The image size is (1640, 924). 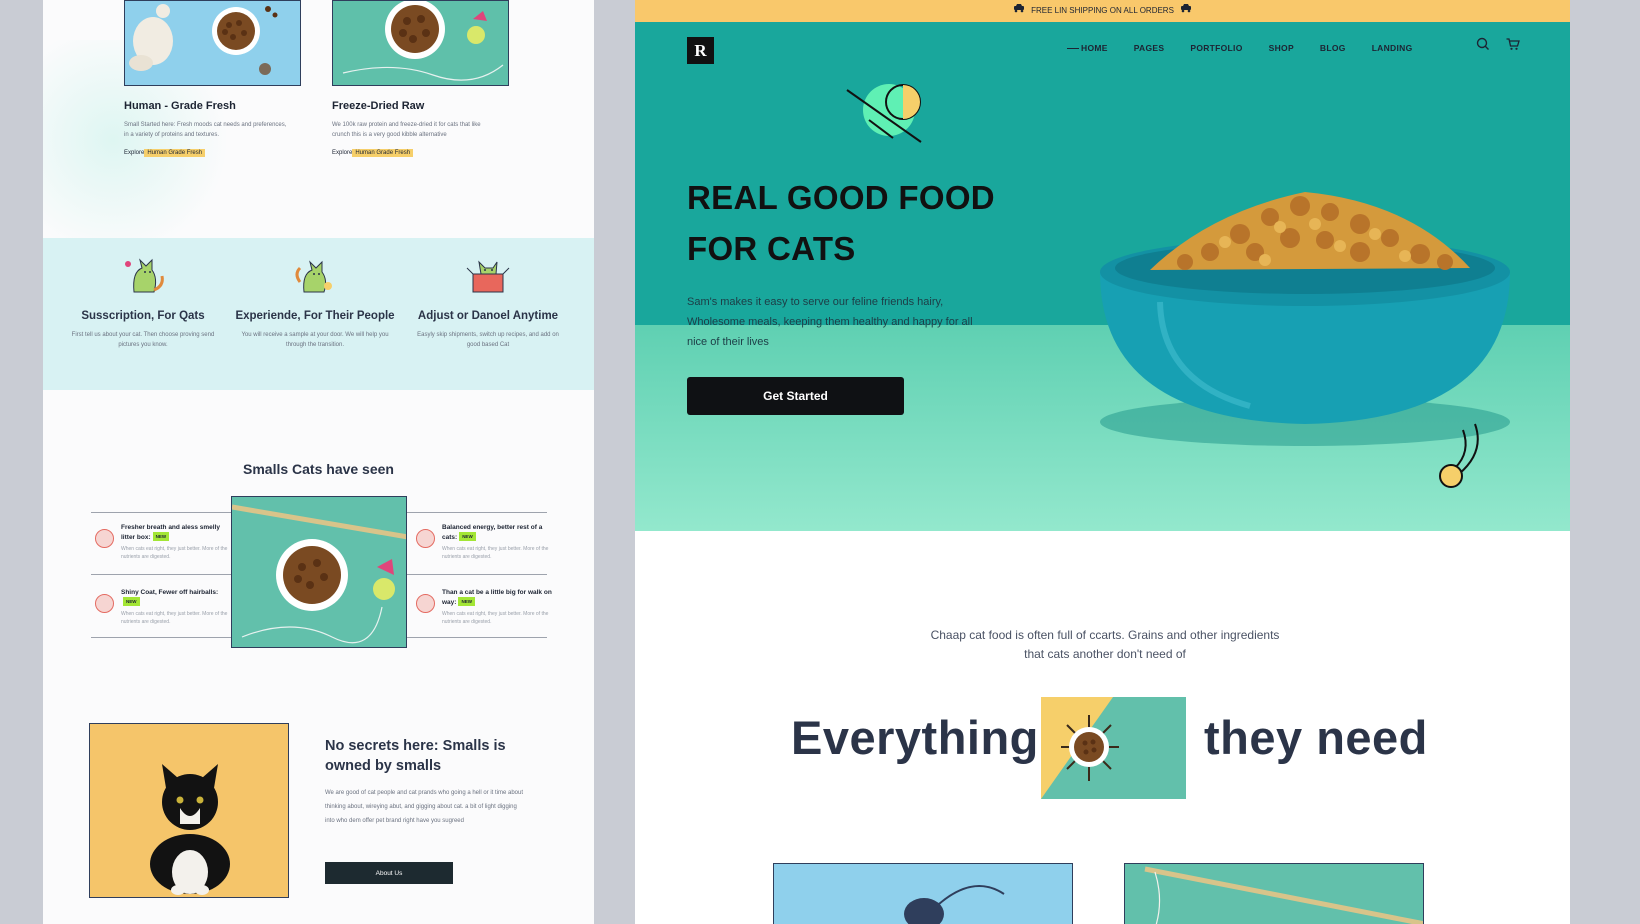 What do you see at coordinates (1274, 893) in the screenshot?
I see `product-card-toy-wand` at bounding box center [1274, 893].